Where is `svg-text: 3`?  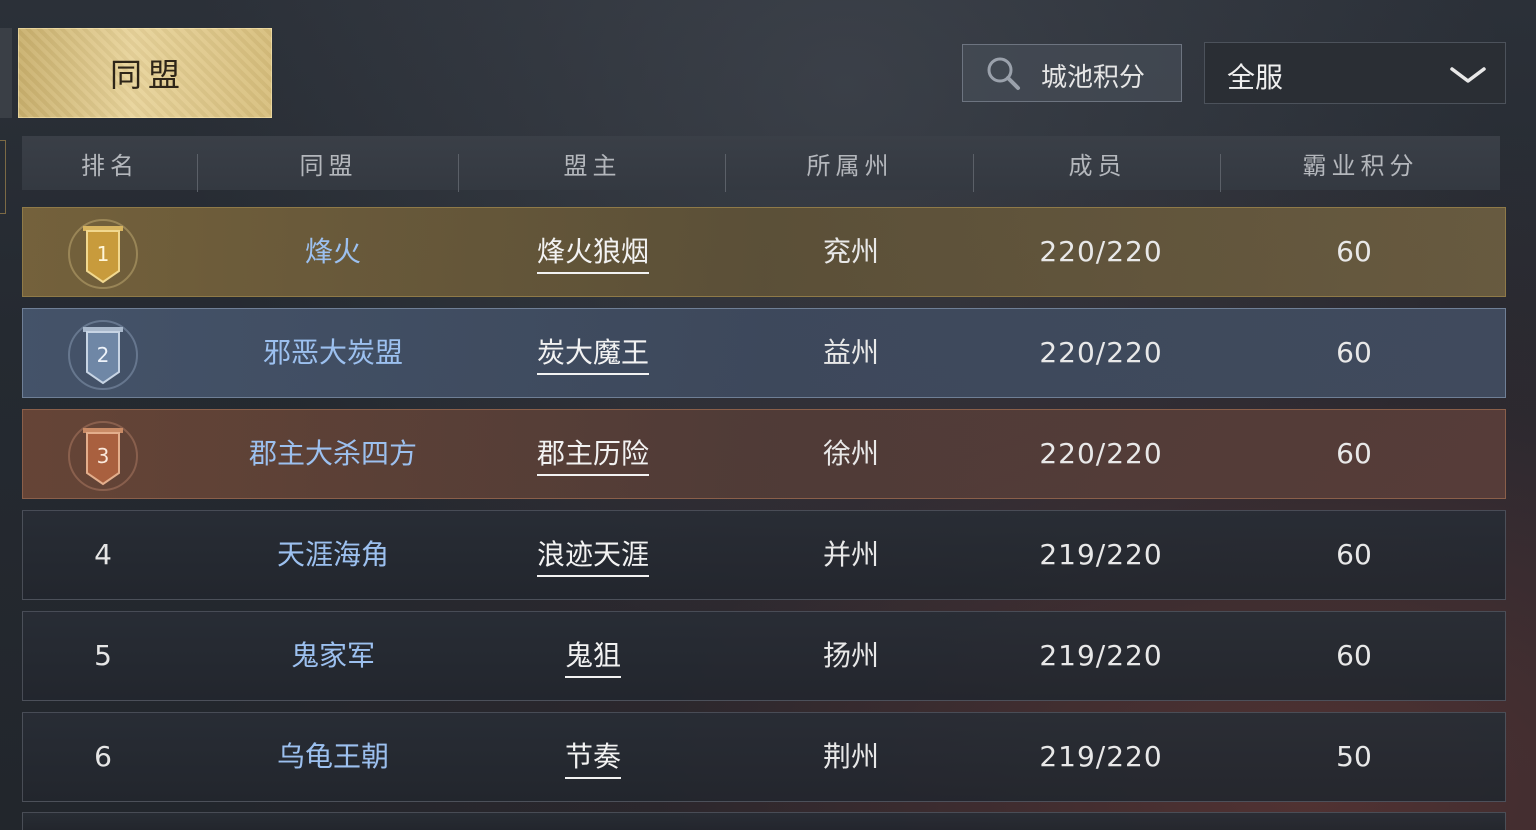
svg-text: 3 is located at coordinates (103, 456).